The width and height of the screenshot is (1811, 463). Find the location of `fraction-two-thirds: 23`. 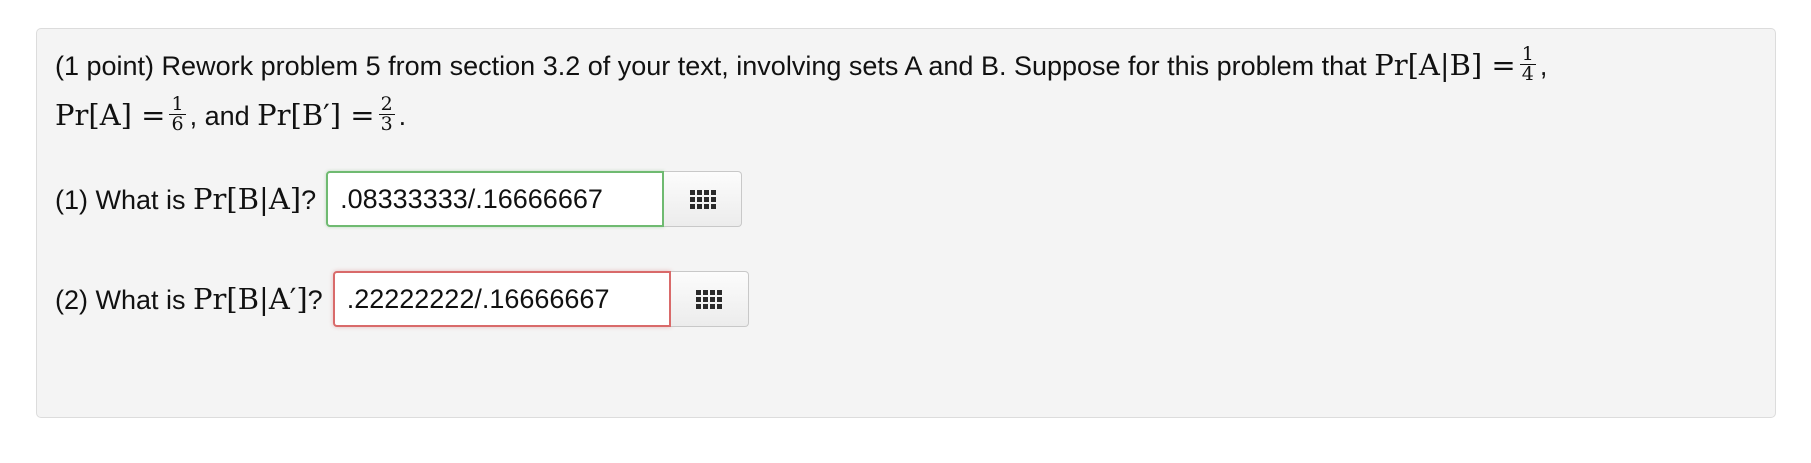

fraction-two-thirds: 23 is located at coordinates (386, 114).